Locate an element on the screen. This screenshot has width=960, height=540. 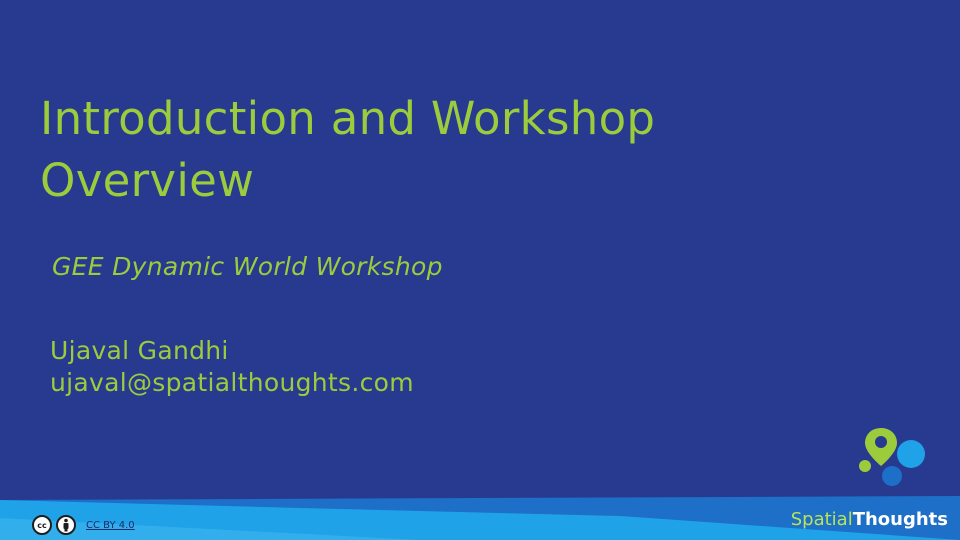
spatialthoughts-logo-icon is located at coordinates (892, 457).